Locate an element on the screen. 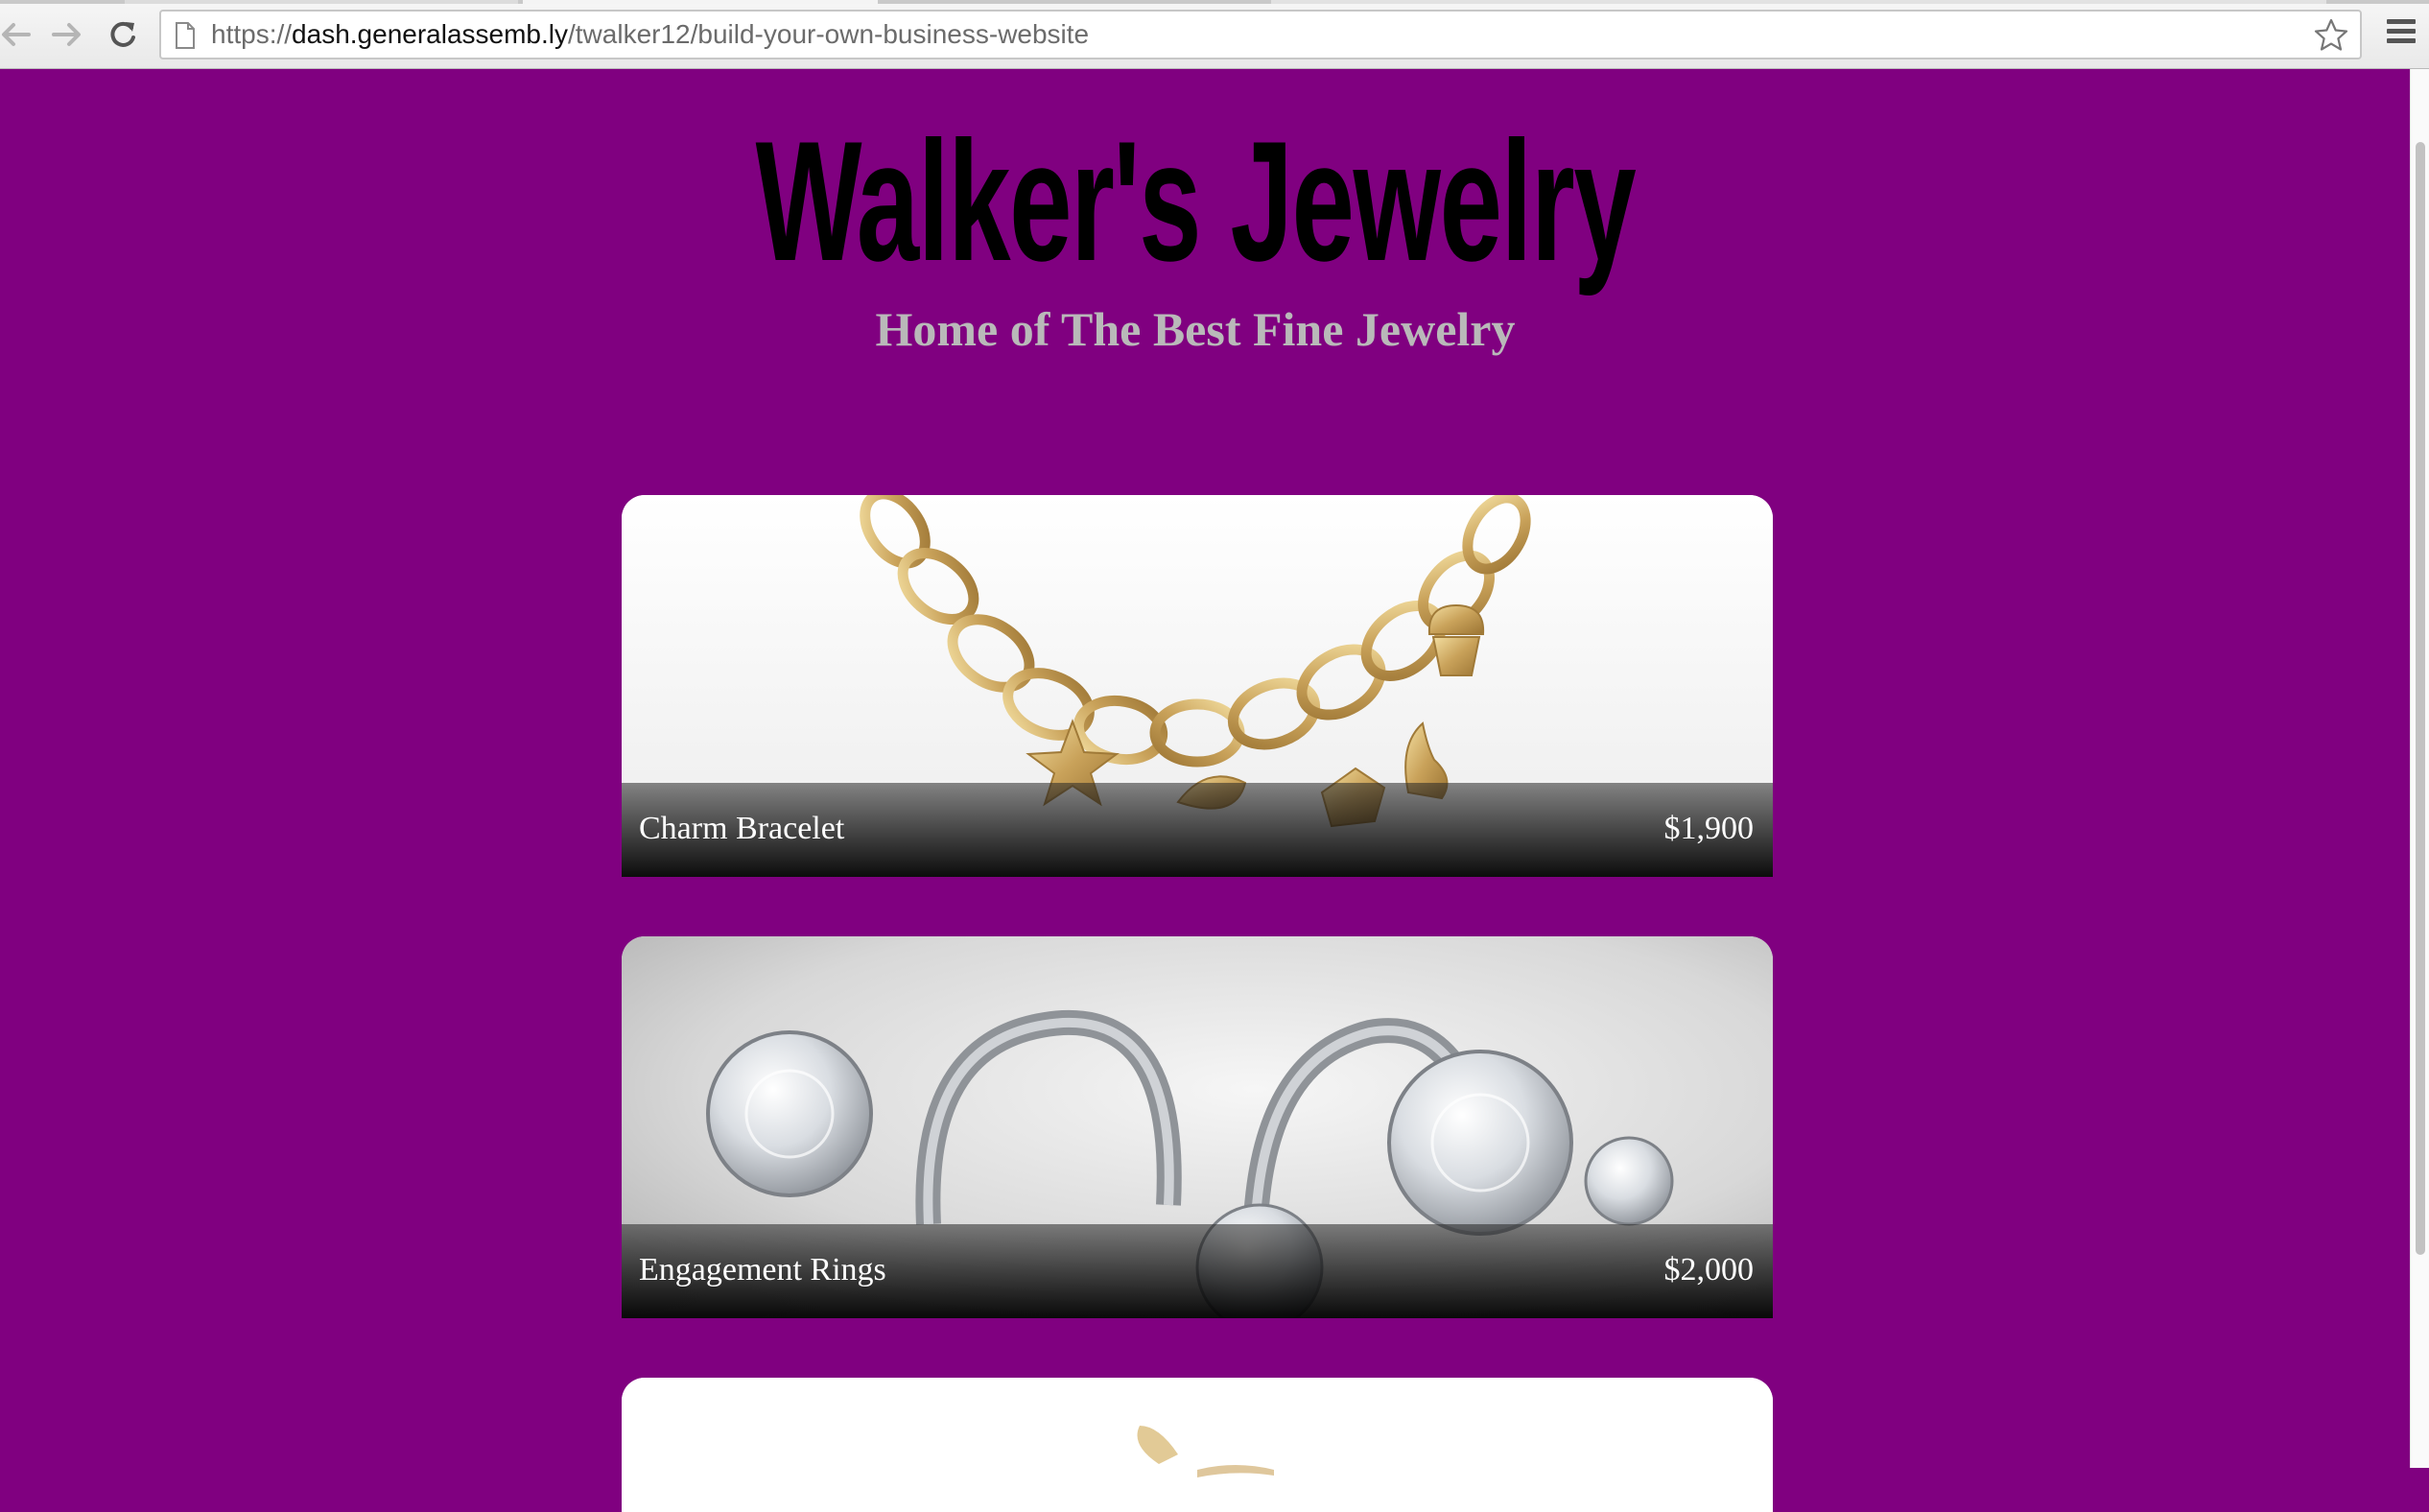 The image size is (2429, 1512). reload-icon is located at coordinates (122, 34).